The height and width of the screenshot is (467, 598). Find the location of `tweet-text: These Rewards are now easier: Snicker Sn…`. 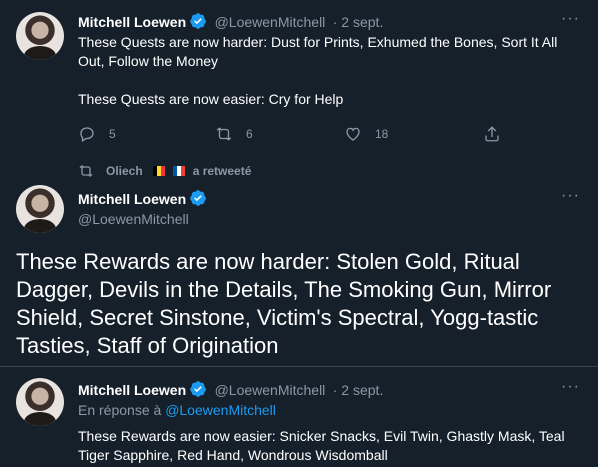

tweet-text: These Rewards are now easier: Snicker Sn… is located at coordinates (321, 445).